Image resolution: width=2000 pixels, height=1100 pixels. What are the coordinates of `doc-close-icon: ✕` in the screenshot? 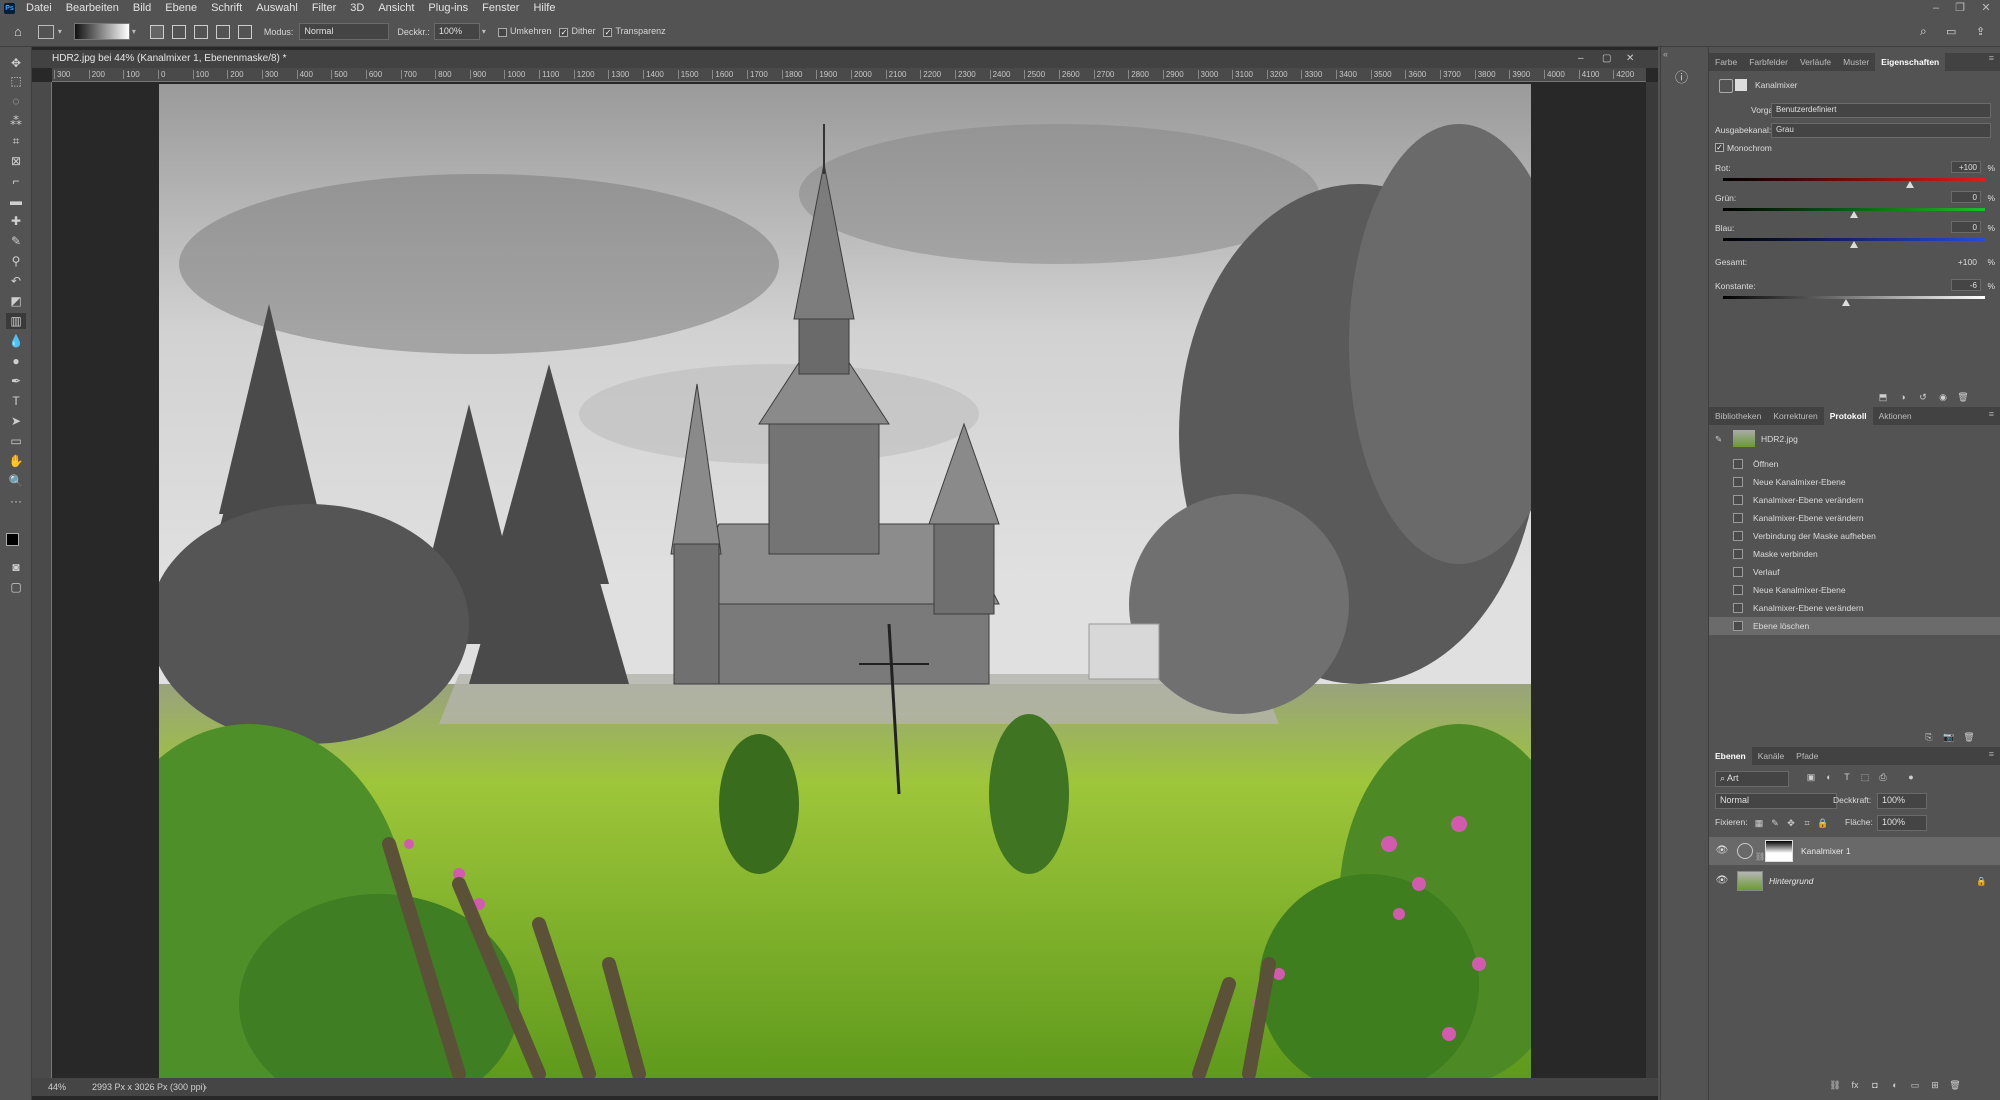 It's located at (1630, 59).